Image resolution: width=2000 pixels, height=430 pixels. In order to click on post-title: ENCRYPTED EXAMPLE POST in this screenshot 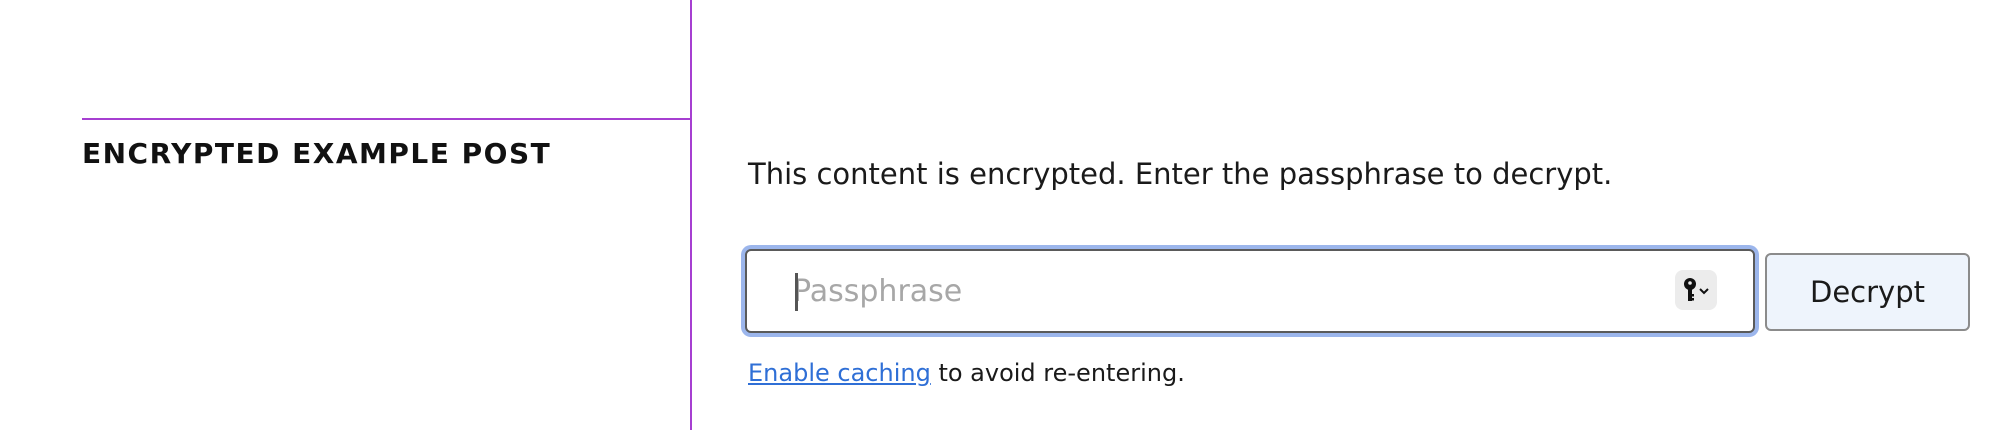, I will do `click(317, 153)`.